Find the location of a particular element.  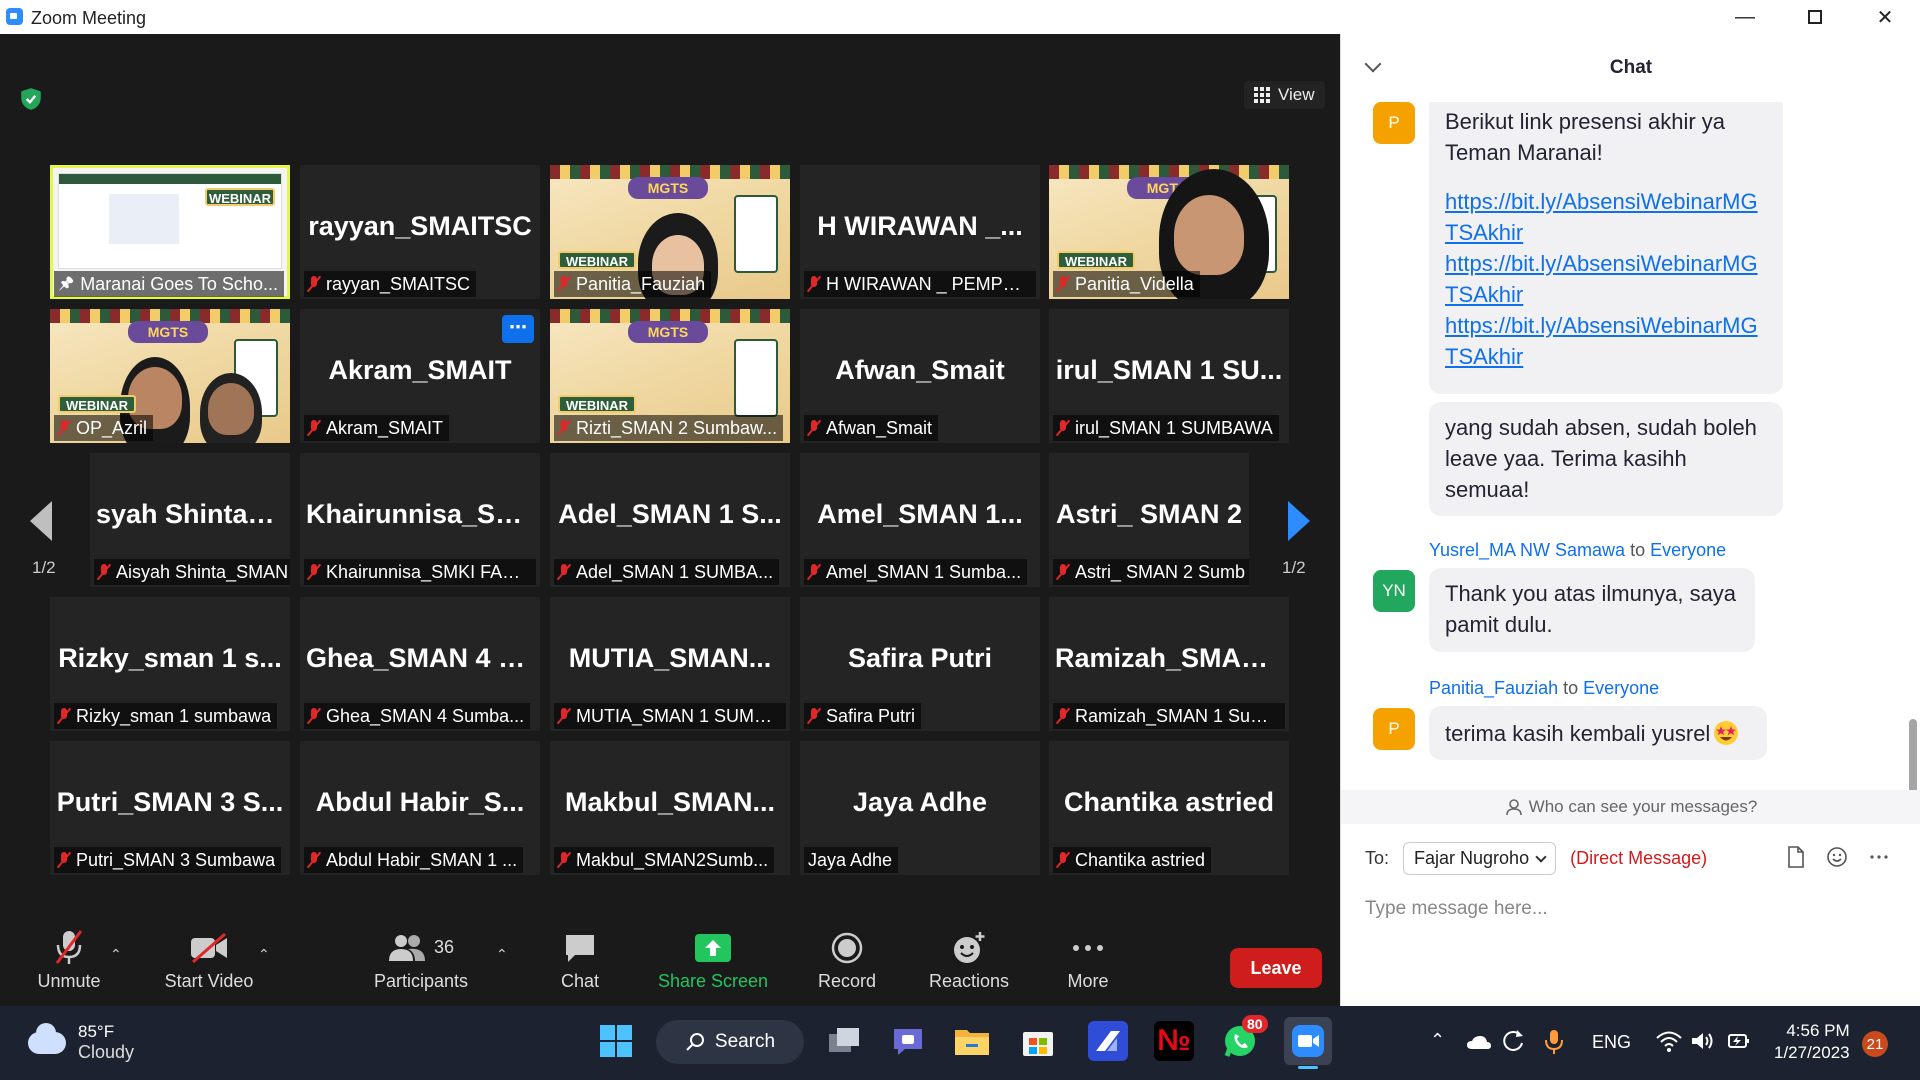

event-poster is located at coordinates (756, 234).